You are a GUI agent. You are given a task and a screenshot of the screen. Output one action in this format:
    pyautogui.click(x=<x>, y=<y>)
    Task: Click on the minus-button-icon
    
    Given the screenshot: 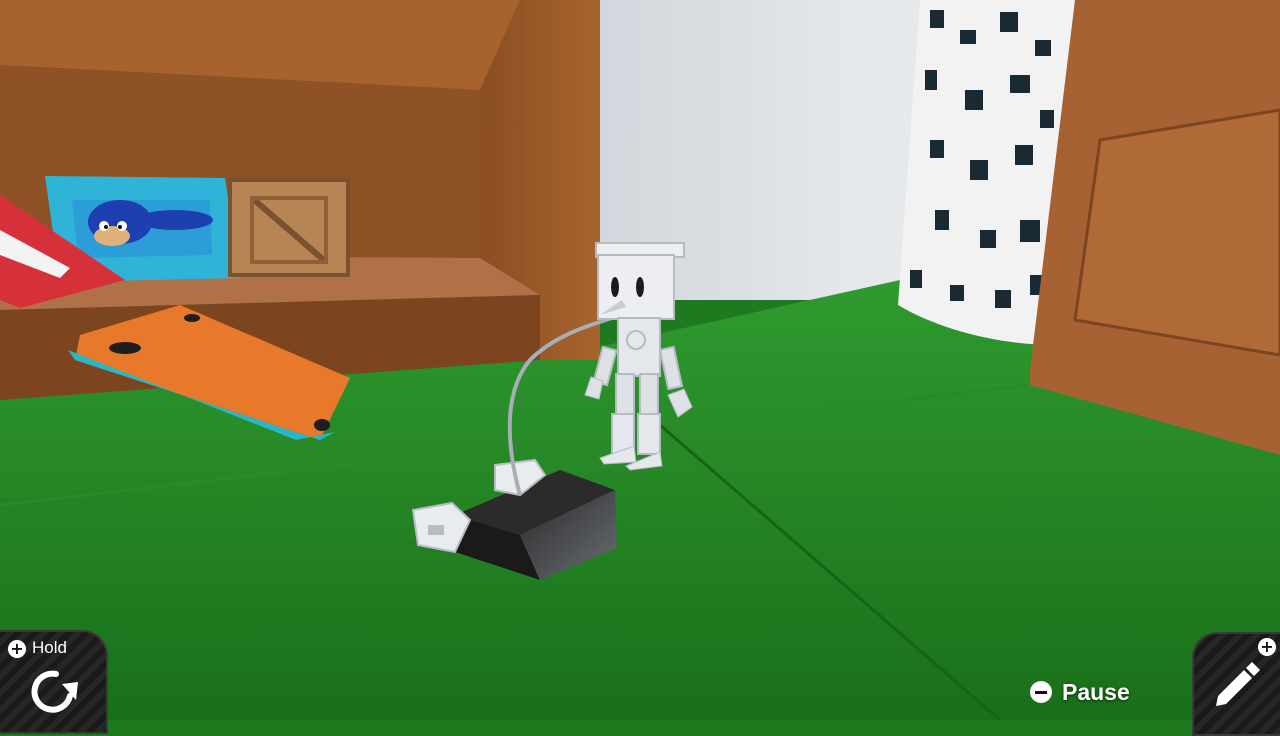 What is the action you would take?
    pyautogui.click(x=1041, y=692)
    